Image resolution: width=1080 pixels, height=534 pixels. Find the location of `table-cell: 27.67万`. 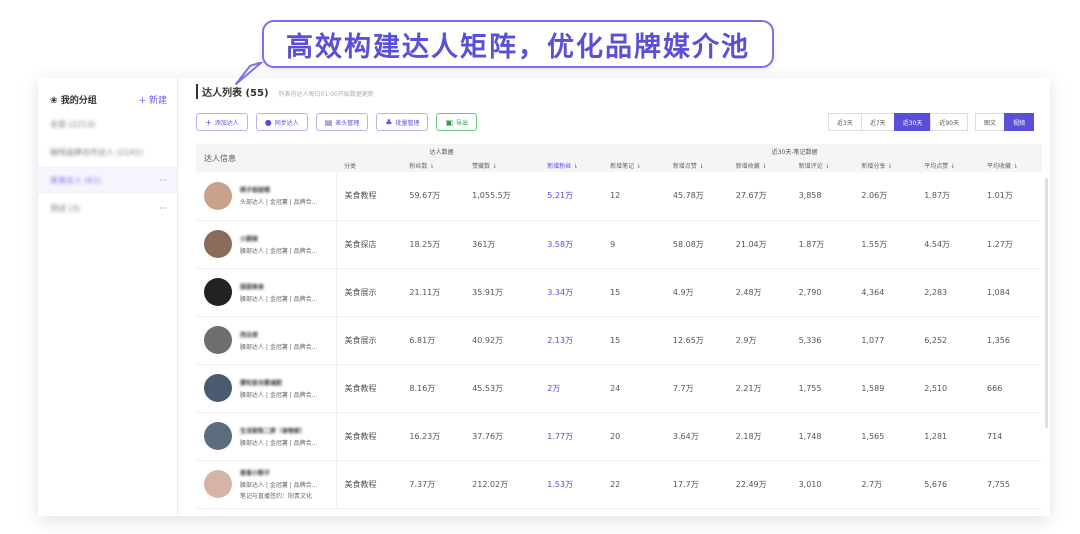

table-cell: 27.67万 is located at coordinates (759, 196).